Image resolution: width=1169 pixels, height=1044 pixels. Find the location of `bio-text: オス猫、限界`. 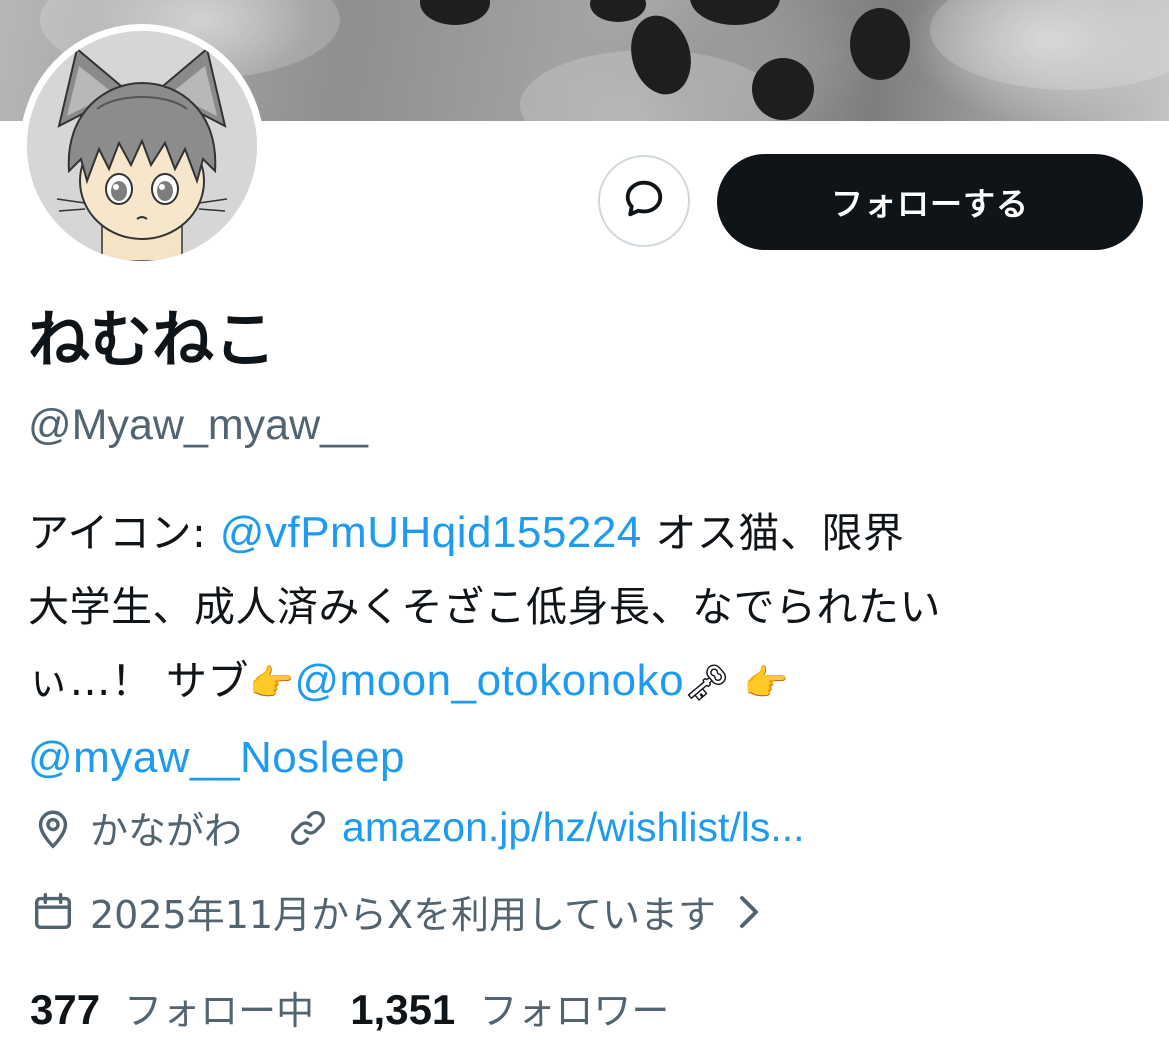

bio-text: オス猫、限界 is located at coordinates (773, 533).